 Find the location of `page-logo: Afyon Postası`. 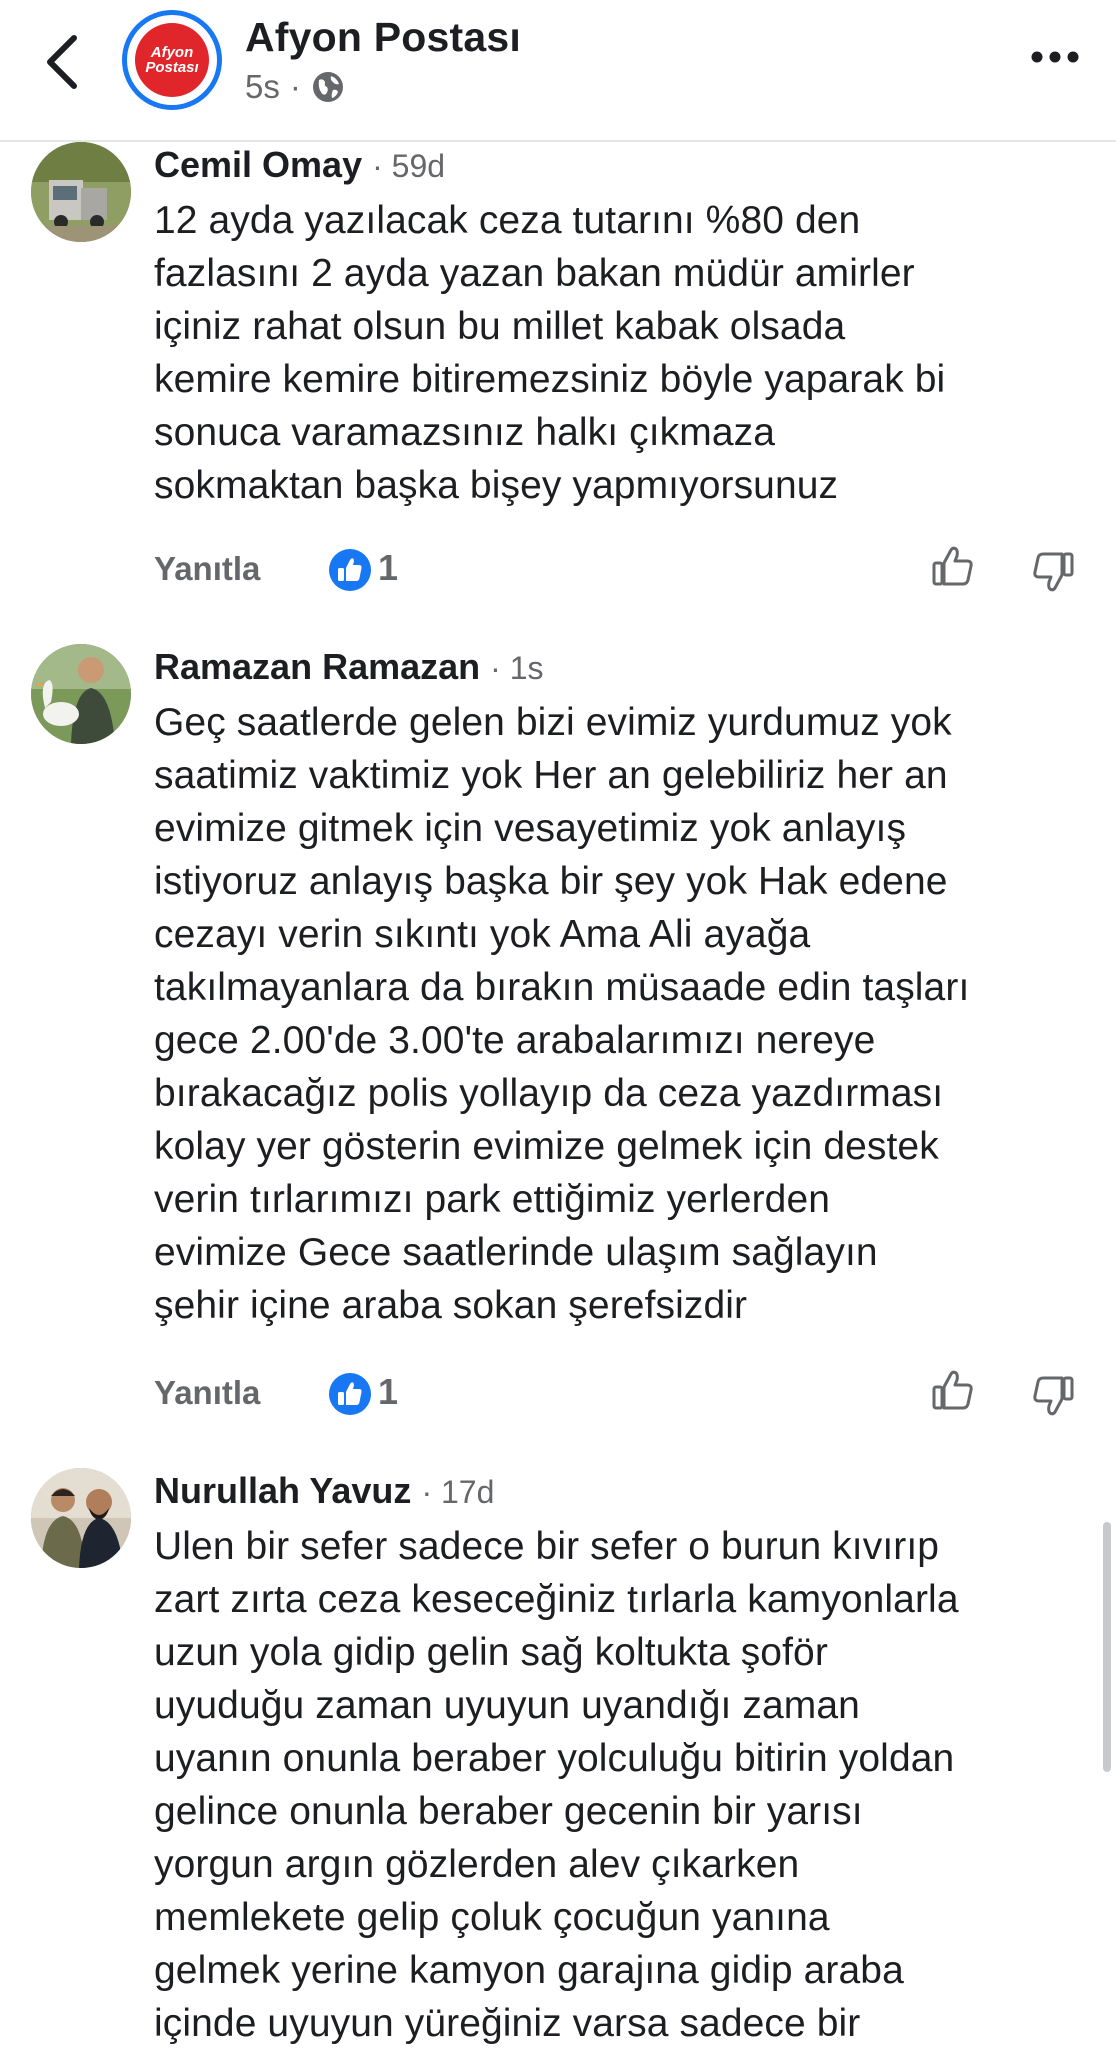

page-logo: Afyon Postası is located at coordinates (172, 60).